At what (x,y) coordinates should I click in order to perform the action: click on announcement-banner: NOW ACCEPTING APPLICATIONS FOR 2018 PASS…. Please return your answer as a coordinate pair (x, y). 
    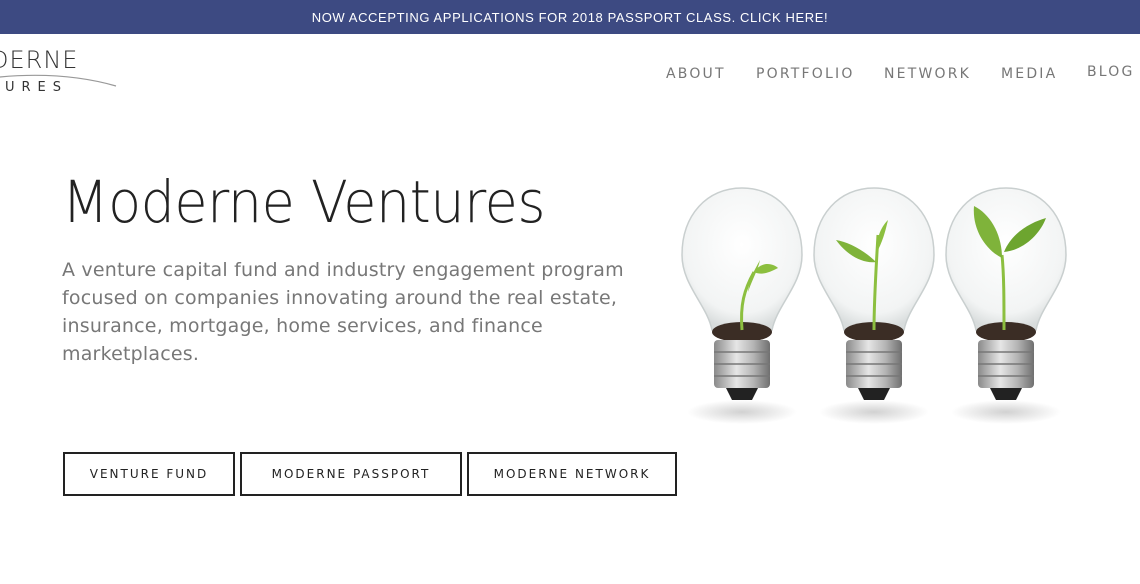
    Looking at the image, I should click on (570, 17).